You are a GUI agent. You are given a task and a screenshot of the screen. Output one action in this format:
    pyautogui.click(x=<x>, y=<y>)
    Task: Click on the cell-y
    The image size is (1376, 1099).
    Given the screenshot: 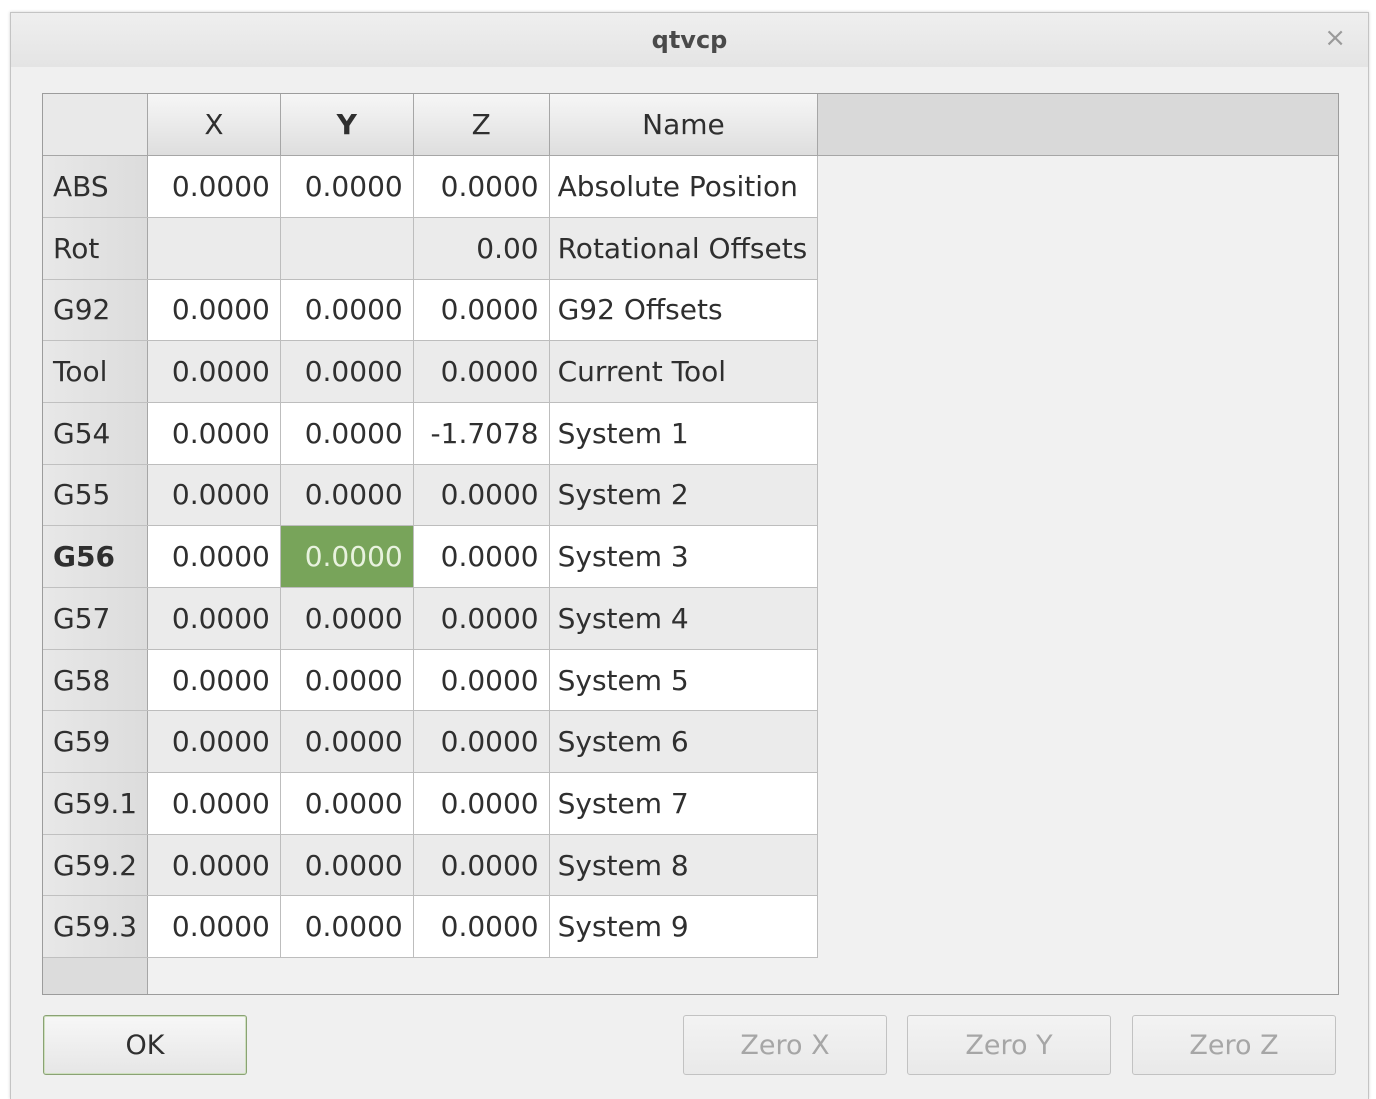 What is the action you would take?
    pyautogui.click(x=347, y=248)
    